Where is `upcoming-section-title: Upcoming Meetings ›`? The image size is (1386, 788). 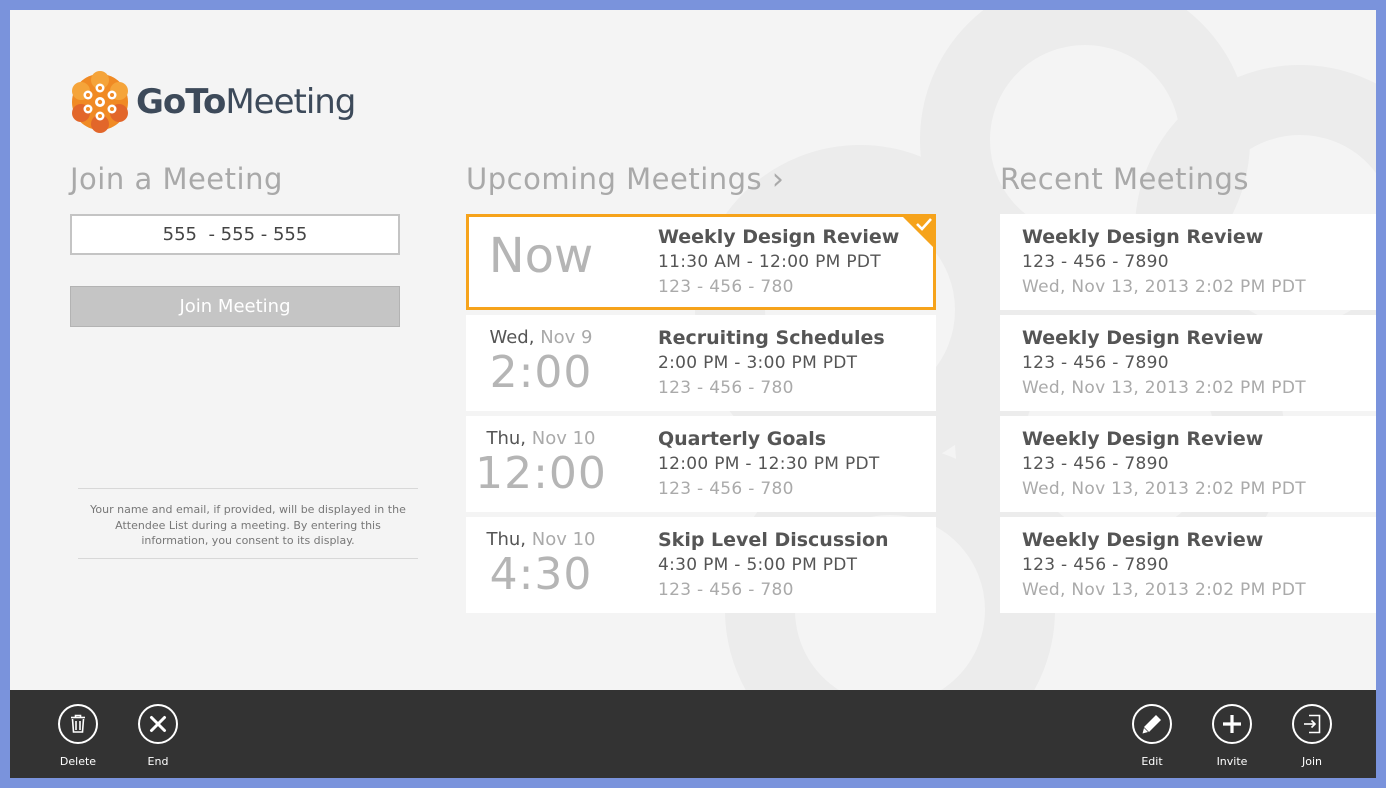 upcoming-section-title: Upcoming Meetings › is located at coordinates (625, 179).